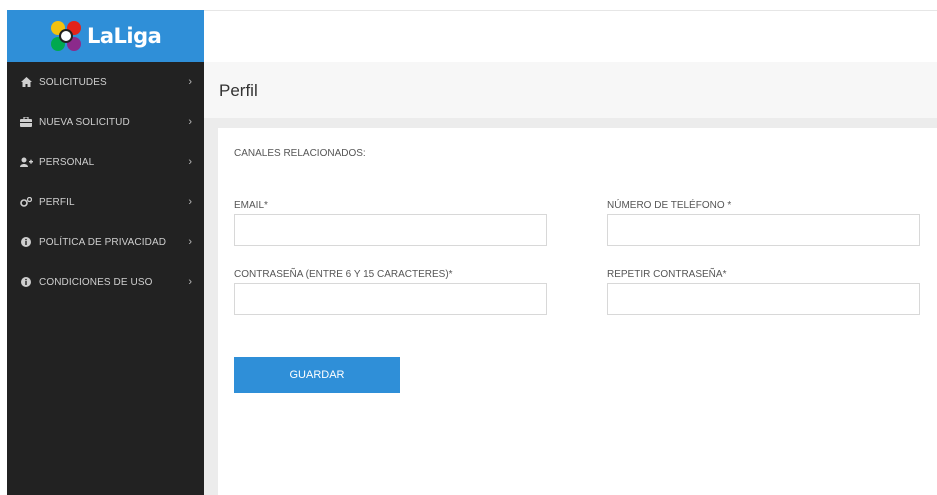 The height and width of the screenshot is (495, 937). Describe the element at coordinates (66, 36) in the screenshot. I see `laliga-logo-icon` at that location.